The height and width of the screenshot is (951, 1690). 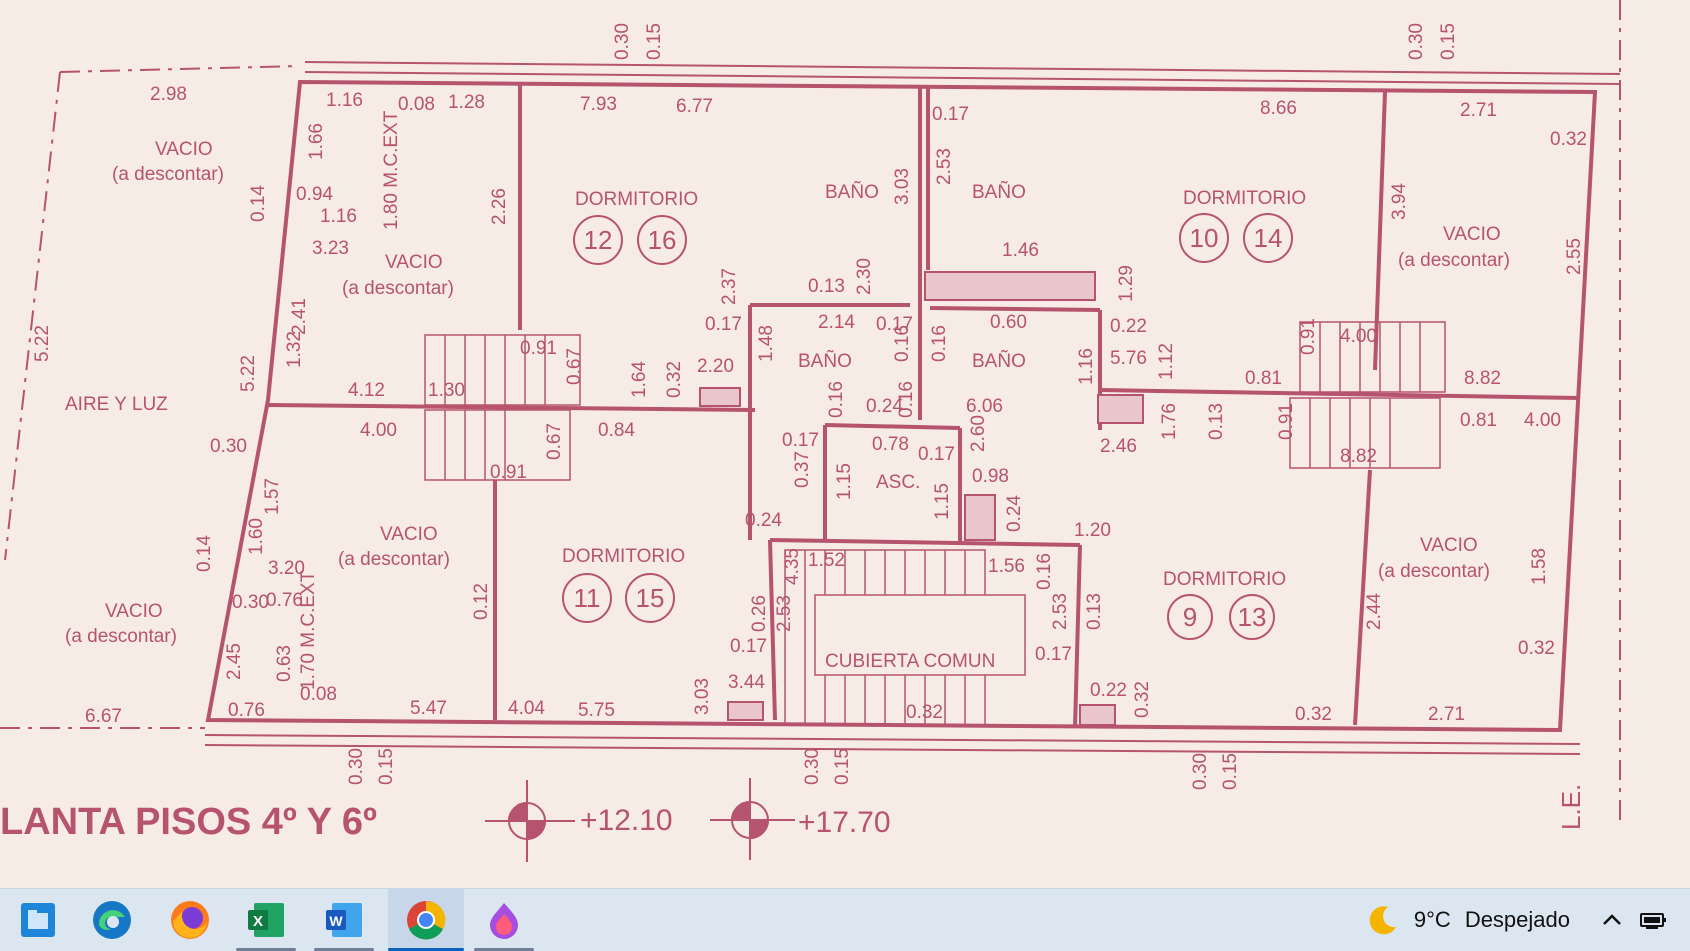 I want to click on weather-condition: Despejado, so click(x=1517, y=920).